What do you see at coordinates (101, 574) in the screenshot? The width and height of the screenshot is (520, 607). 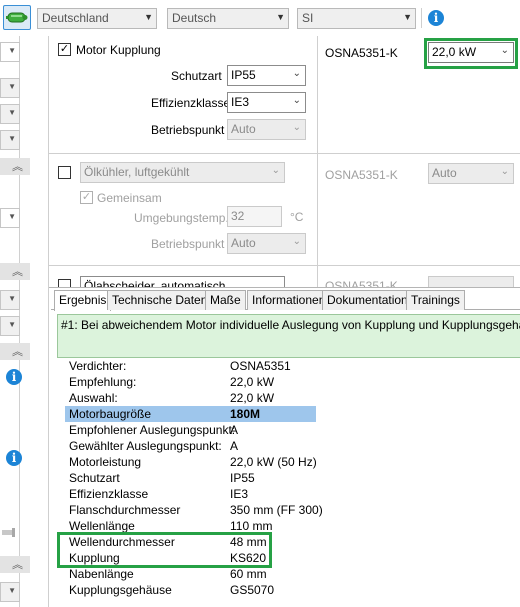 I see `result-label: Nabenlänge` at bounding box center [101, 574].